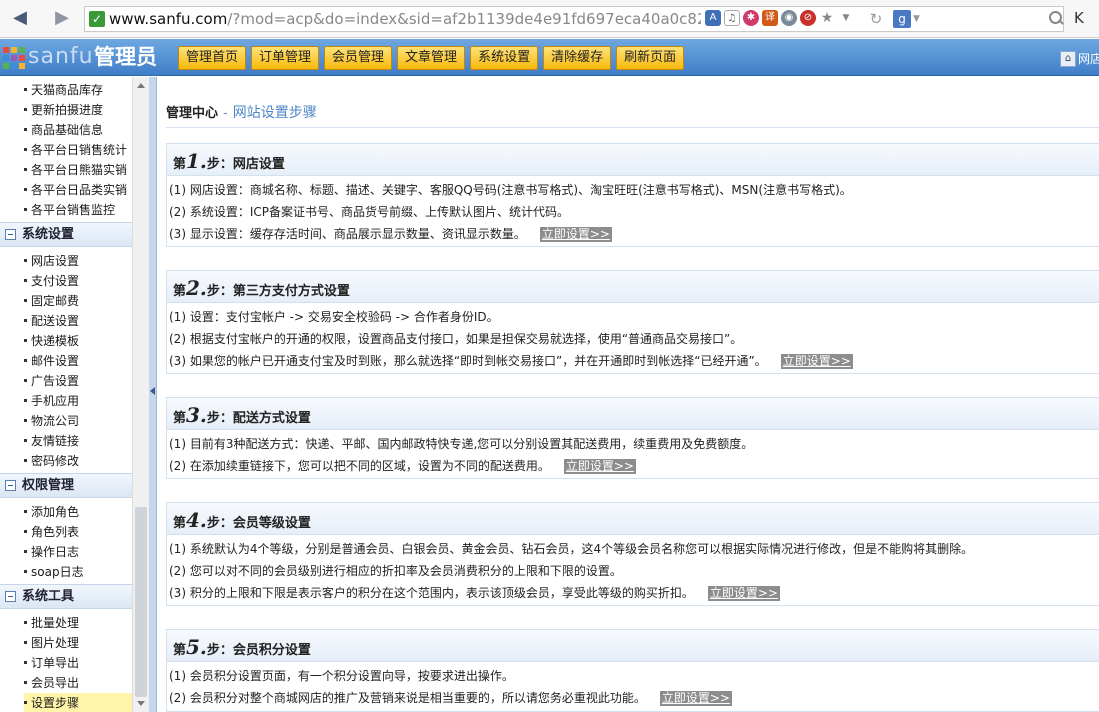  I want to click on search-engine-dropdown-icon: ▼, so click(918, 19).